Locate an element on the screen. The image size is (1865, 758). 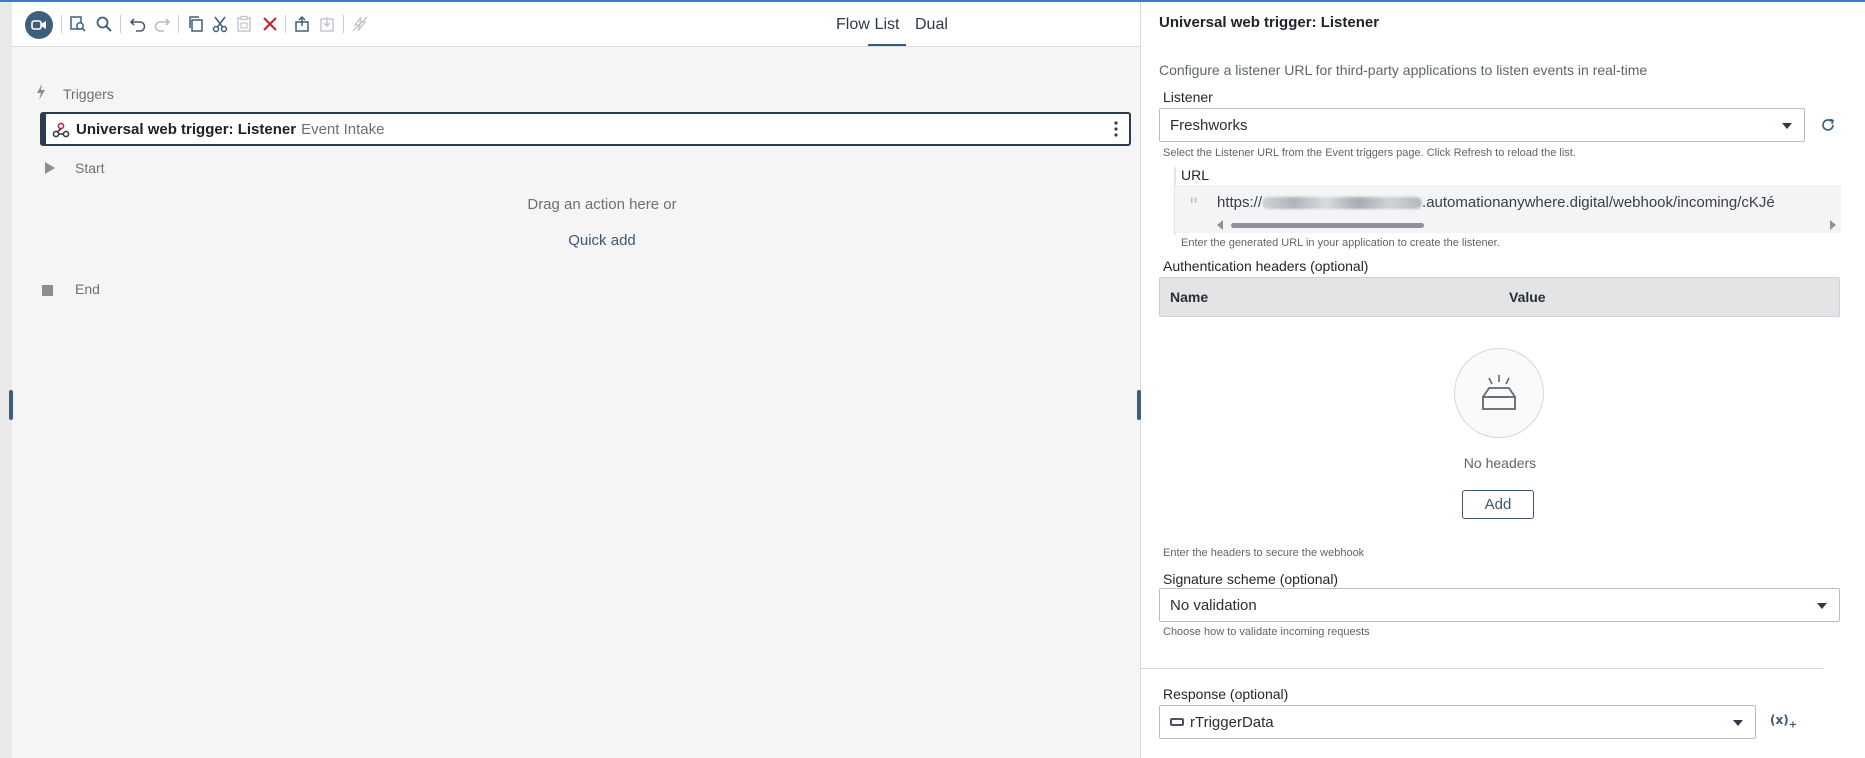
trigger-title: Universal web trigger: Listener is located at coordinates (186, 129).